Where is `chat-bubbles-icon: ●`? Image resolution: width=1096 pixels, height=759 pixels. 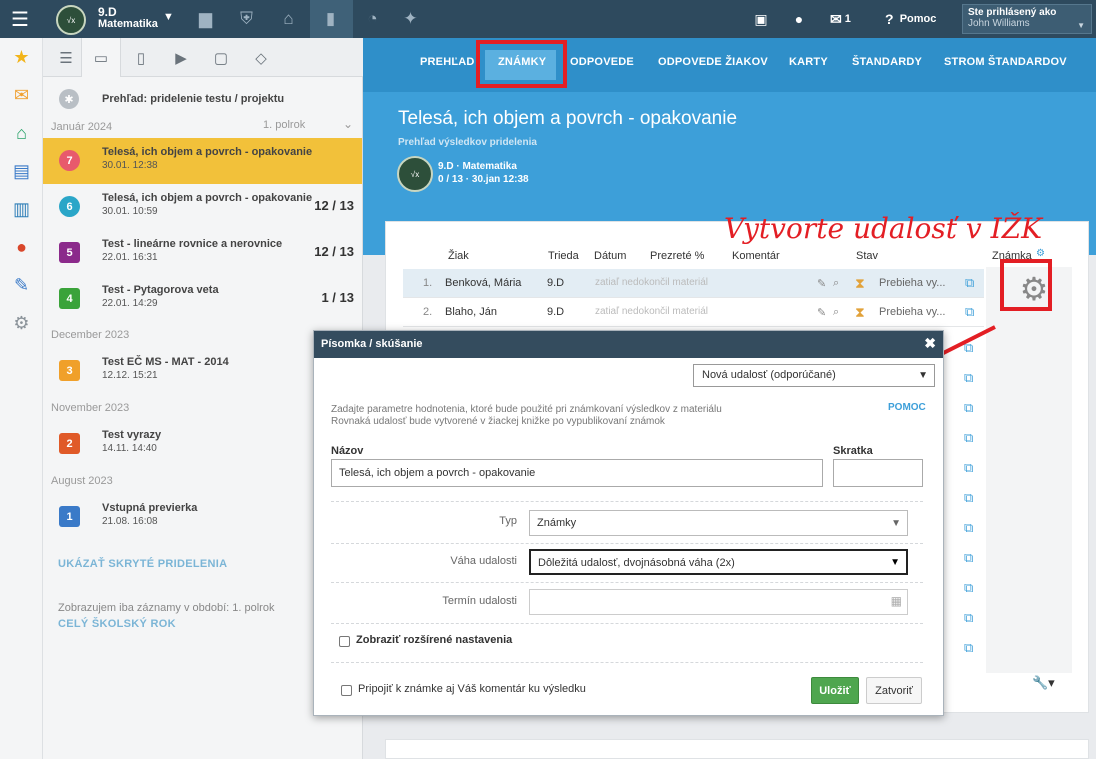
chat-bubbles-icon: ● is located at coordinates (21, 247).